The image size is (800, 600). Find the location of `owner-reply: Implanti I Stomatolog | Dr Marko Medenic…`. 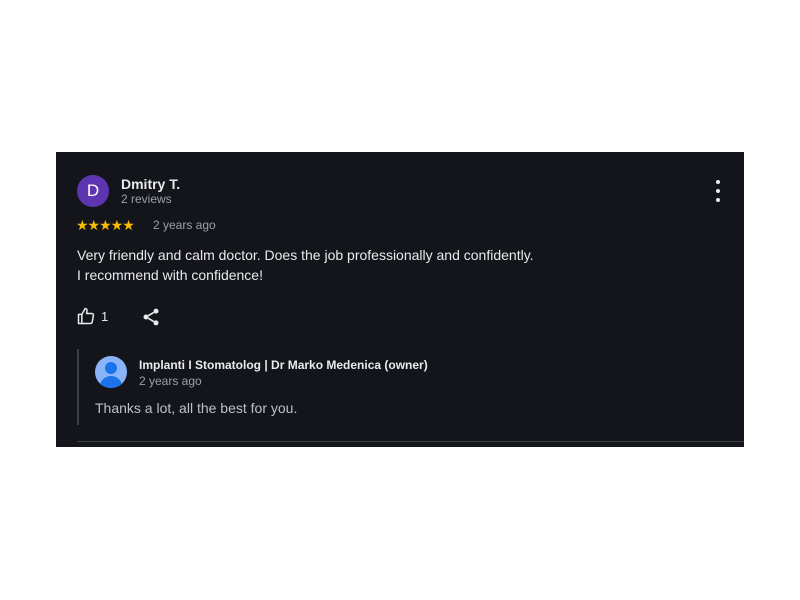

owner-reply: Implanti I Stomatolog | Dr Marko Medenic… is located at coordinates (398, 387).